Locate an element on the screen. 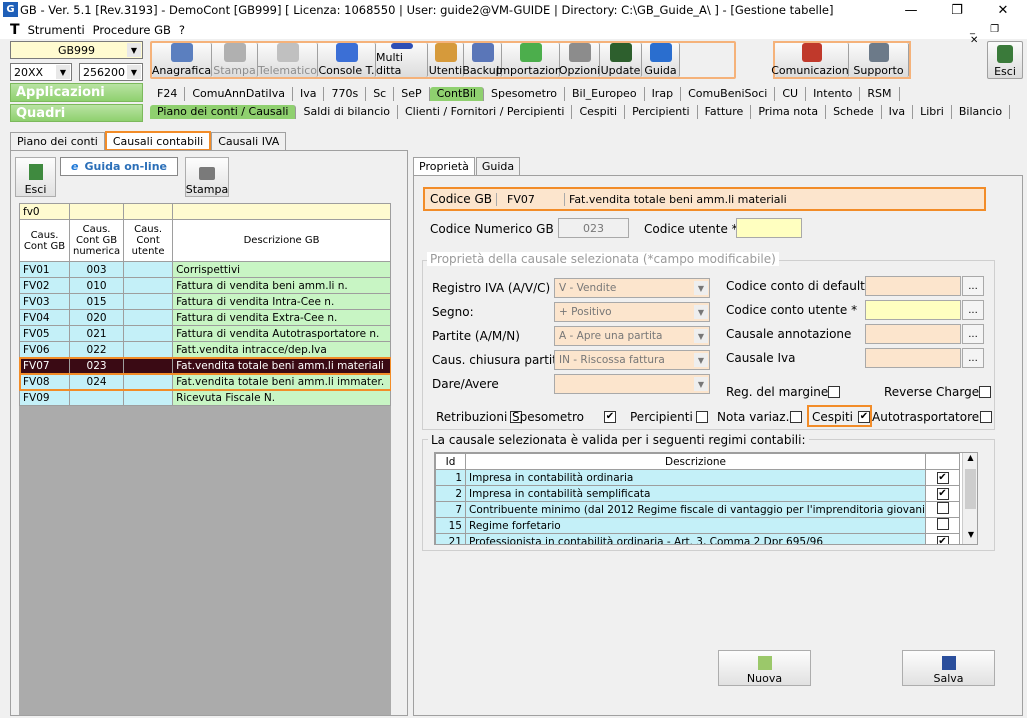 This screenshot has height=718, width=1027. field-causale-iva is located at coordinates (913, 358).